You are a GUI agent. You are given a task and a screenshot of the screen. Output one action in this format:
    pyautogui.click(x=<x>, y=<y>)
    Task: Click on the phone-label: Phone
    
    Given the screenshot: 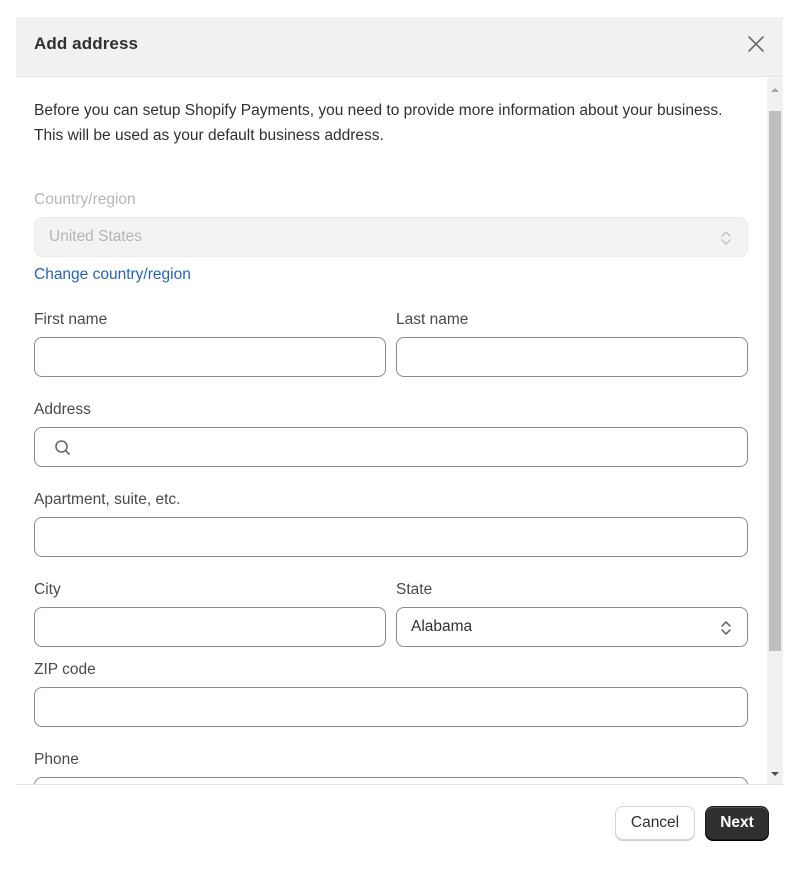 What is the action you would take?
    pyautogui.click(x=56, y=759)
    